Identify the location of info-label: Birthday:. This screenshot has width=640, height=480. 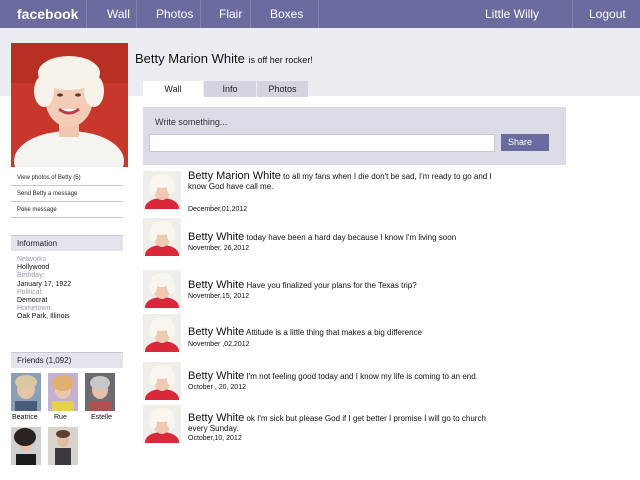
(31, 276).